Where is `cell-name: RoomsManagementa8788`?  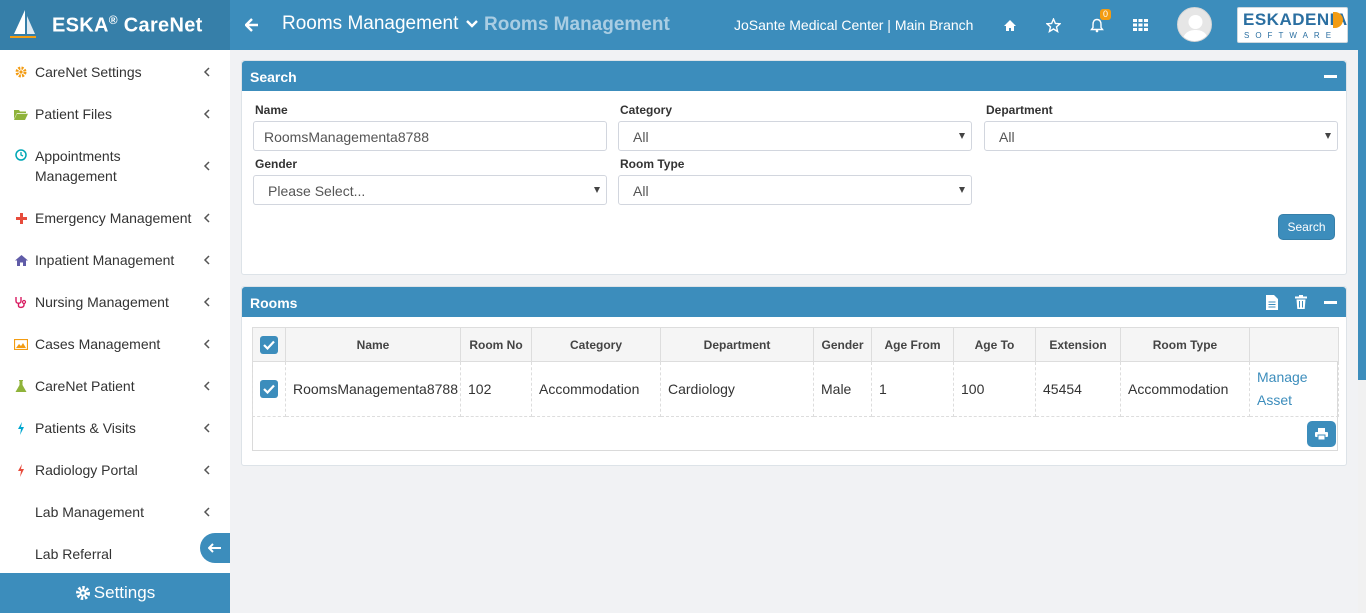
cell-name: RoomsManagementa8788 is located at coordinates (373, 389).